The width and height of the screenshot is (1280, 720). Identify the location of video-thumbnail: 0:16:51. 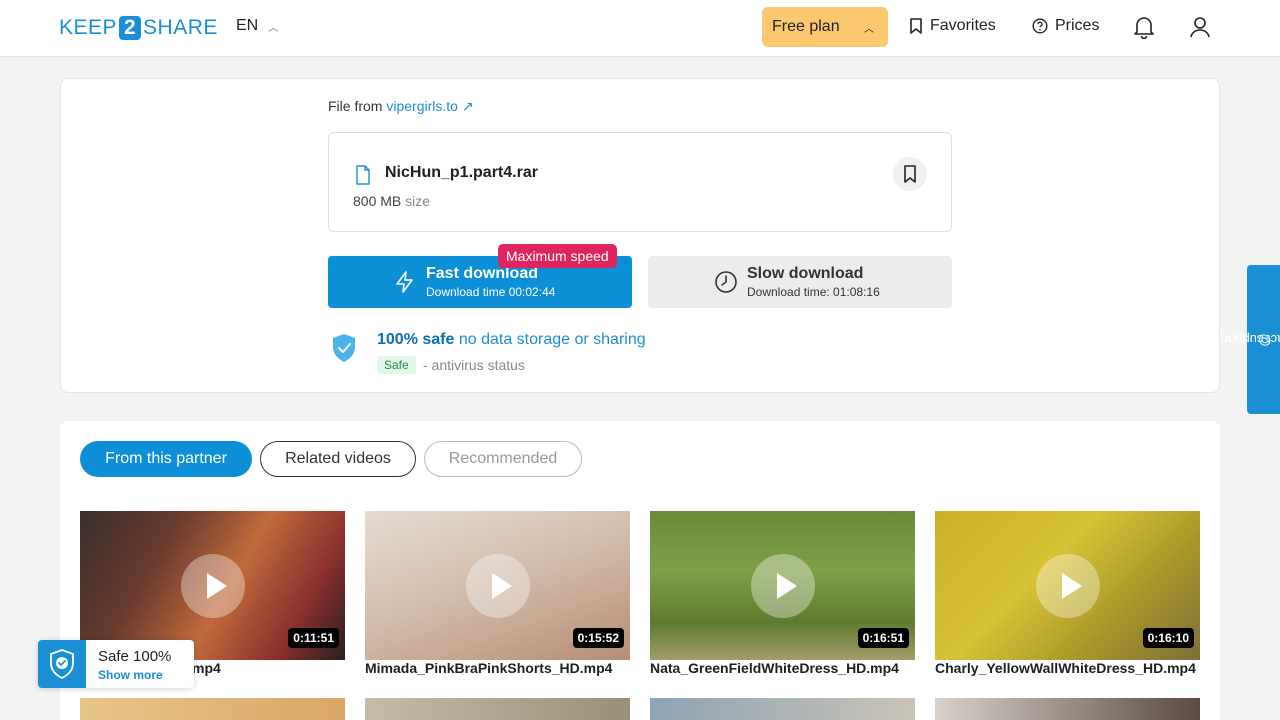
(782, 585).